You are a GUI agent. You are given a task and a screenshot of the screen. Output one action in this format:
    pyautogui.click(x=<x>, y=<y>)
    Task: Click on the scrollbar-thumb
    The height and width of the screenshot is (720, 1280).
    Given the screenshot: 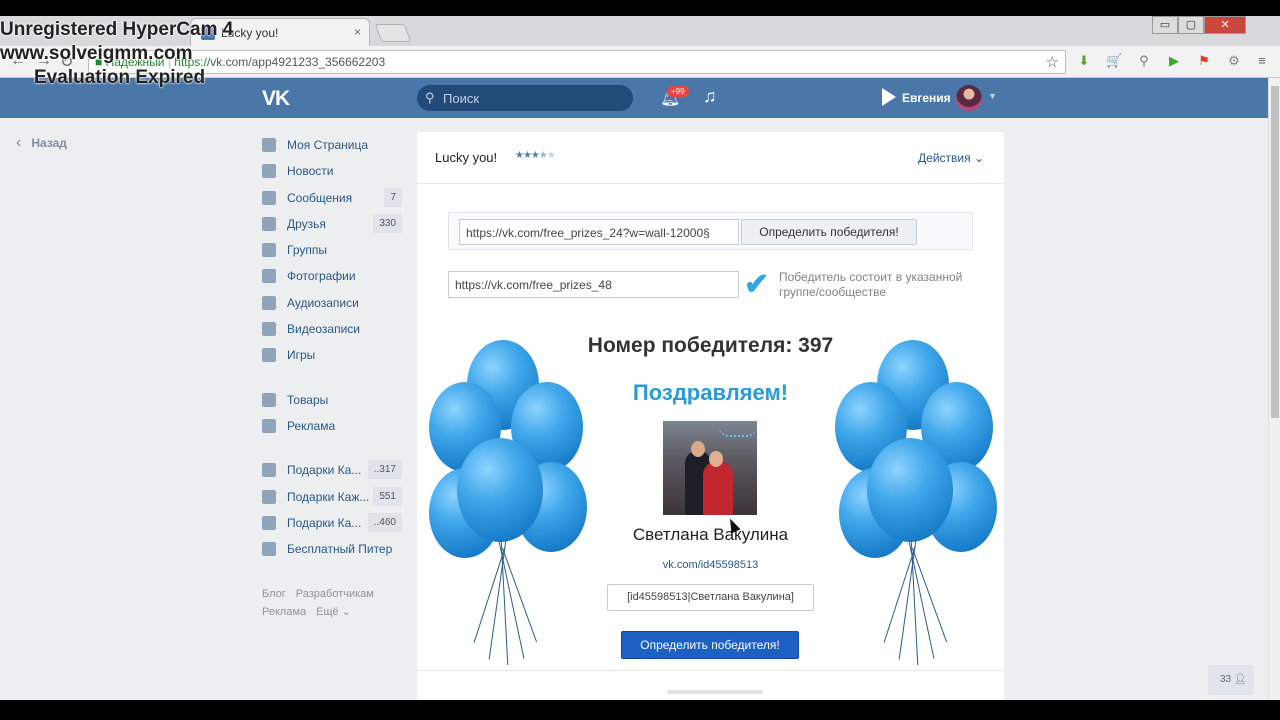 What is the action you would take?
    pyautogui.click(x=1275, y=252)
    